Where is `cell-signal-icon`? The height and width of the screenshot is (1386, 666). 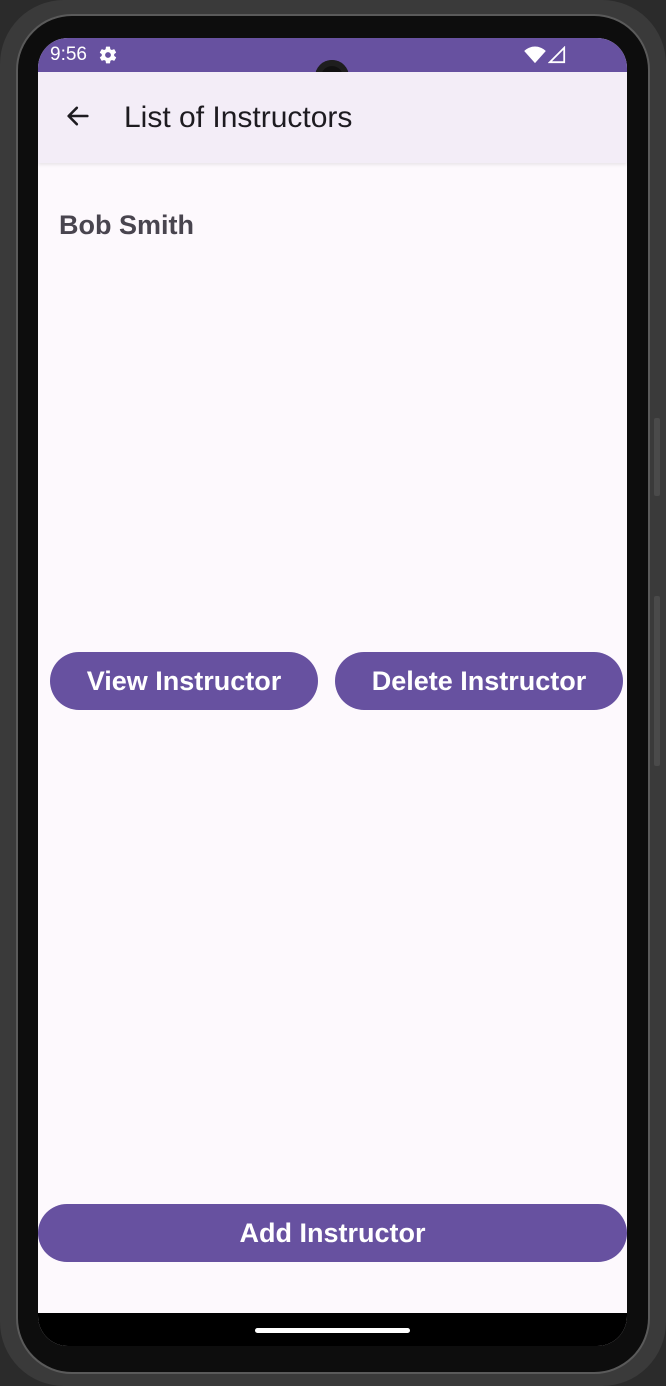 cell-signal-icon is located at coordinates (557, 55).